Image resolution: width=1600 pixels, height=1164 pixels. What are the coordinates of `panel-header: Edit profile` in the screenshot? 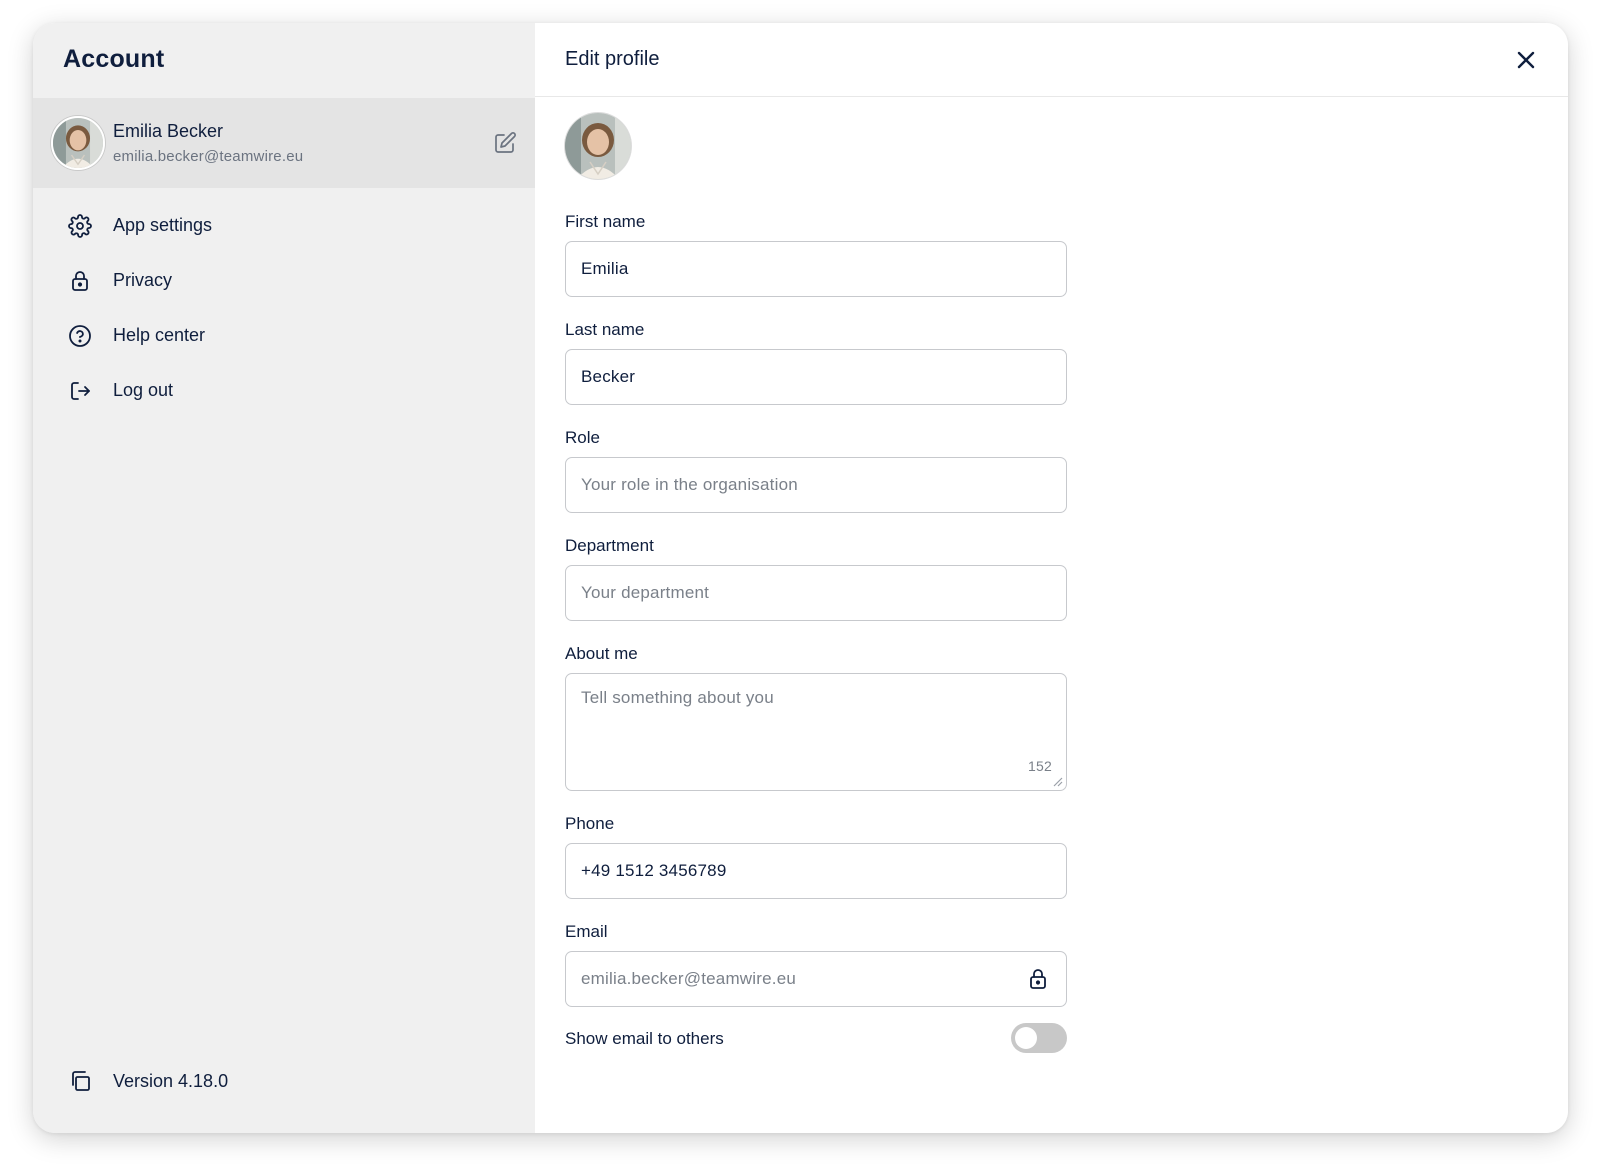 It's located at (1051, 60).